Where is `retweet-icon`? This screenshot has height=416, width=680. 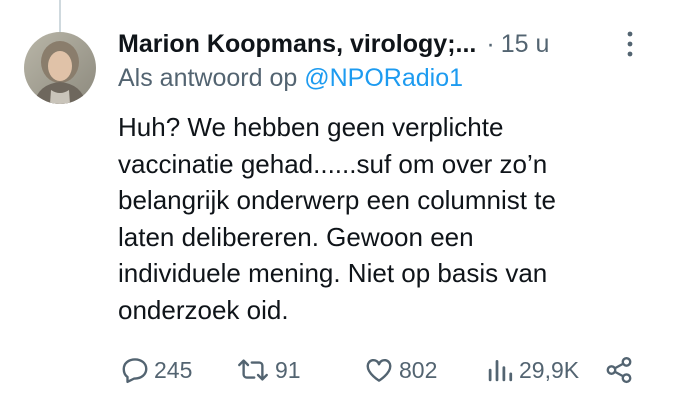
retweet-icon is located at coordinates (253, 370).